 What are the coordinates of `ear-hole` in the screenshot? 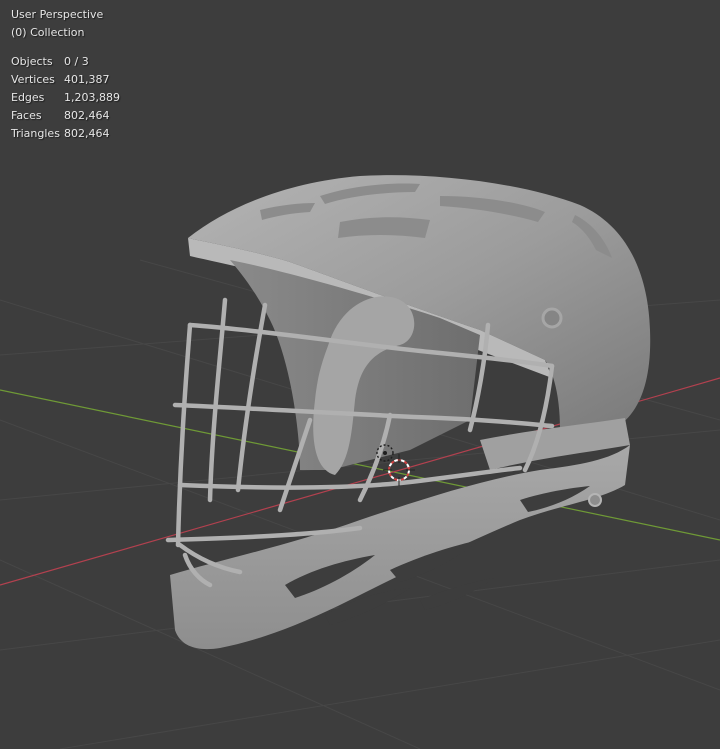 It's located at (552, 318).